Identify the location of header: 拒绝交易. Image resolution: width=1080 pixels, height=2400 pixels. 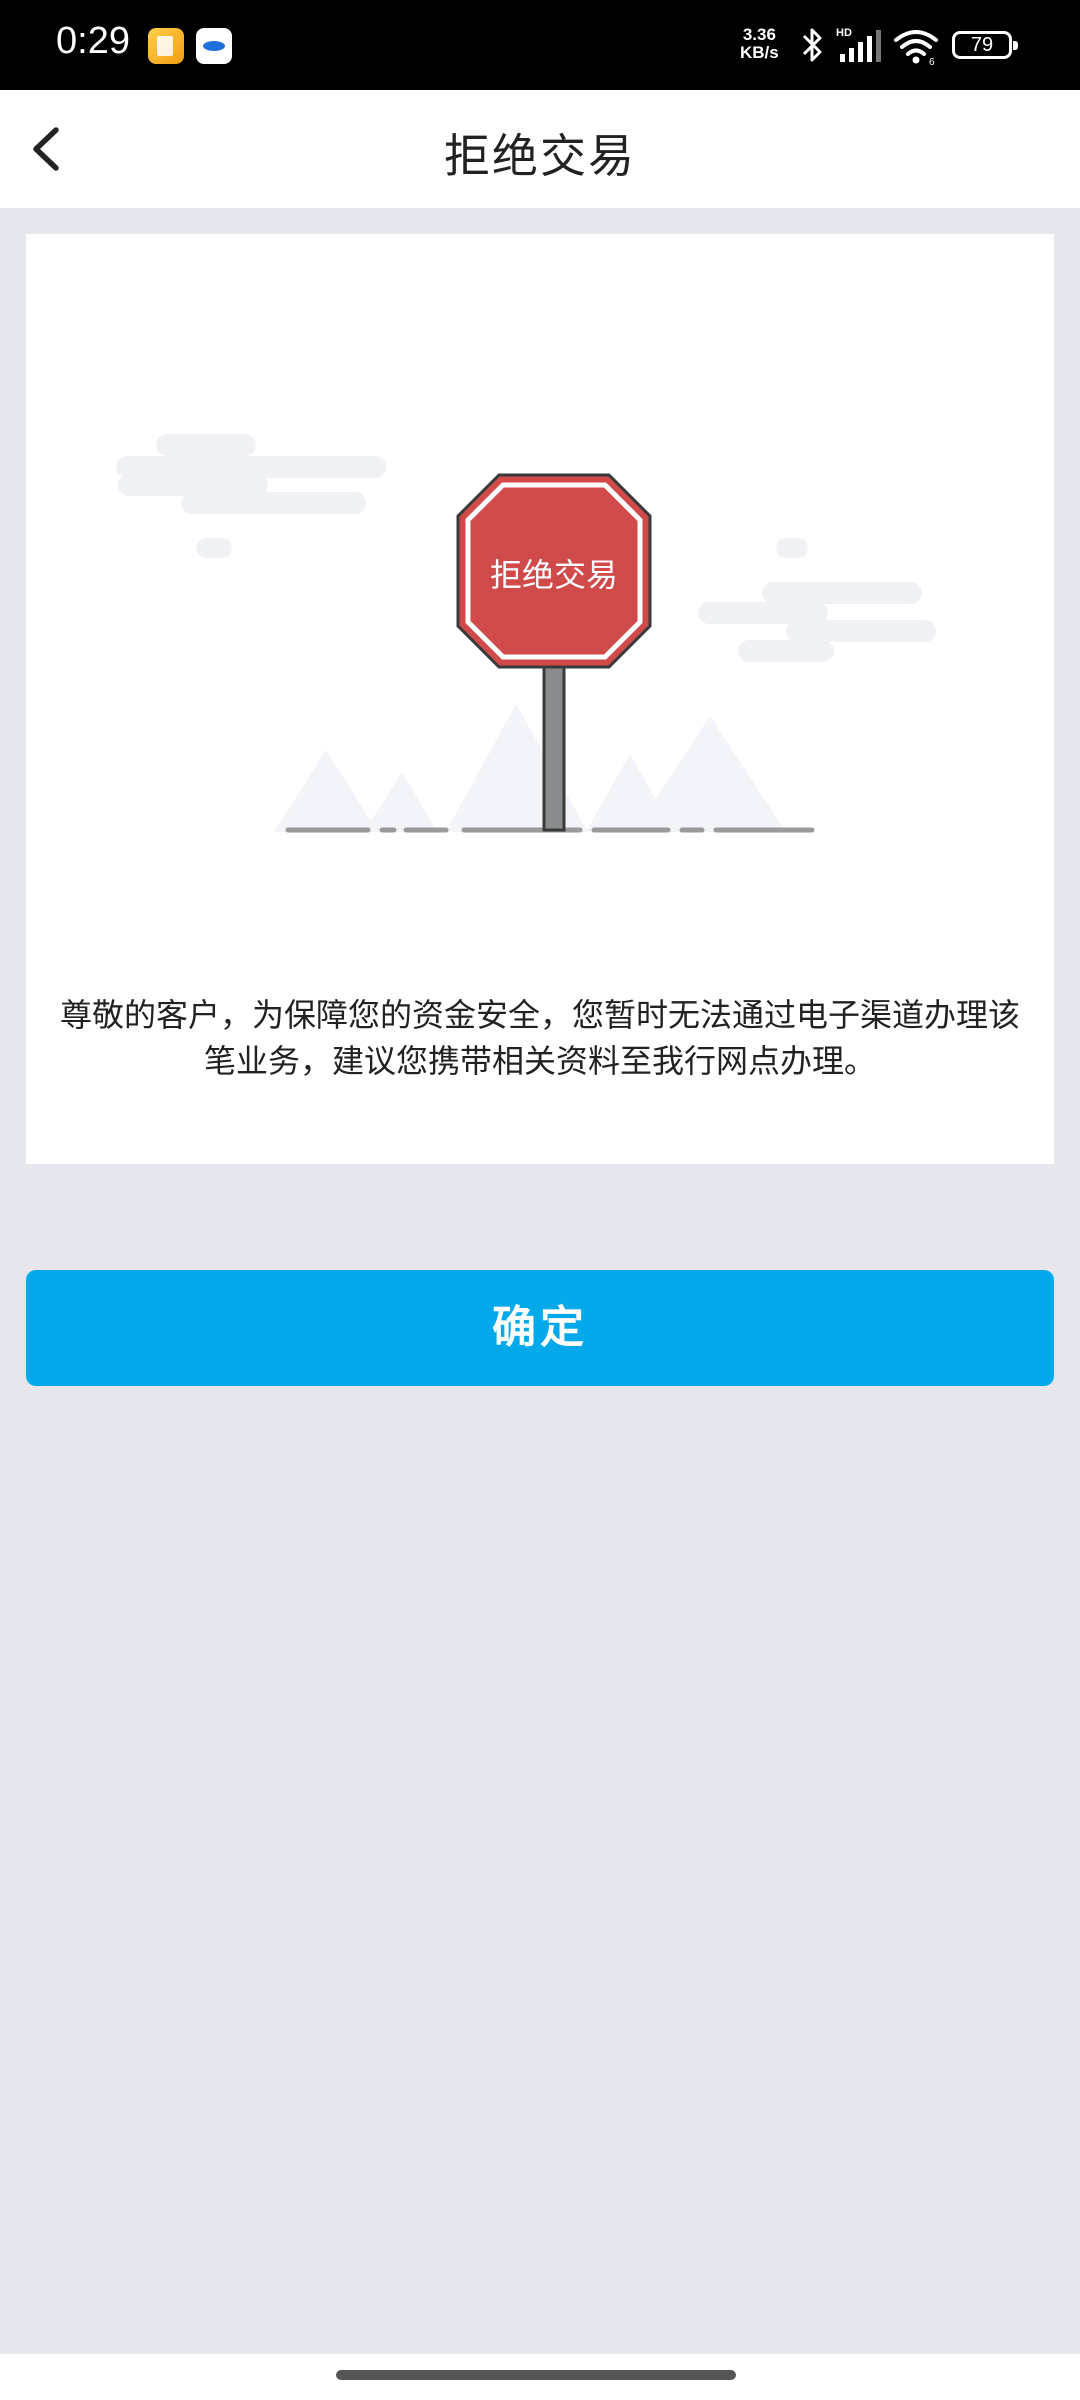
(540, 149).